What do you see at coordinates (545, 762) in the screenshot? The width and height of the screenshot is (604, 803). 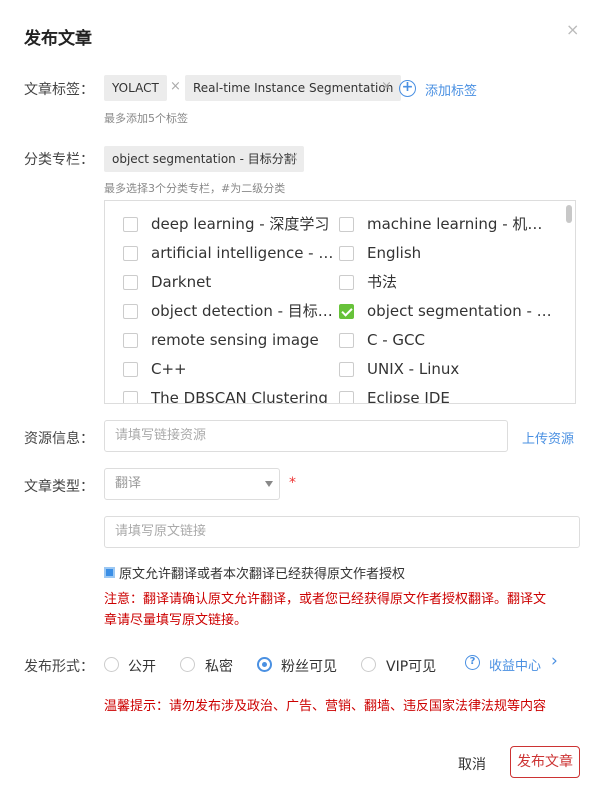 I see `publish-button: 发布文章` at bounding box center [545, 762].